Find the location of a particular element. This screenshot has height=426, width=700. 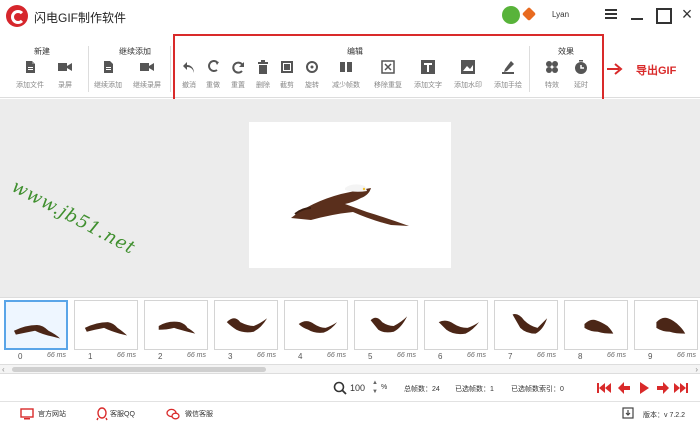

record-screen-label: 录屏 is located at coordinates (65, 85).